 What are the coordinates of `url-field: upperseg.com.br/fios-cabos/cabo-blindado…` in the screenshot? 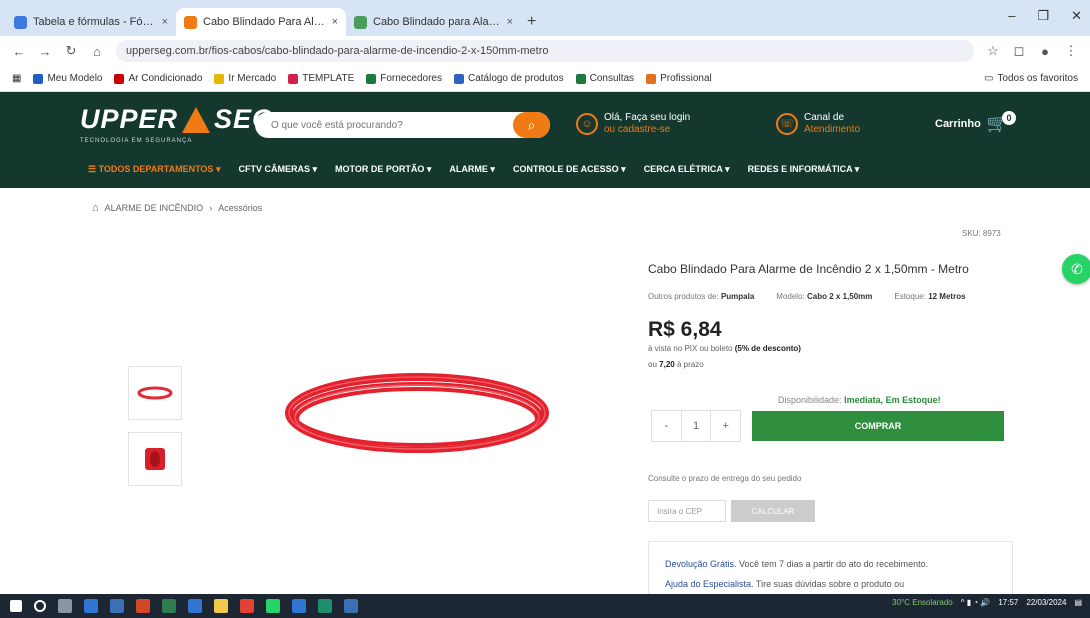 It's located at (545, 51).